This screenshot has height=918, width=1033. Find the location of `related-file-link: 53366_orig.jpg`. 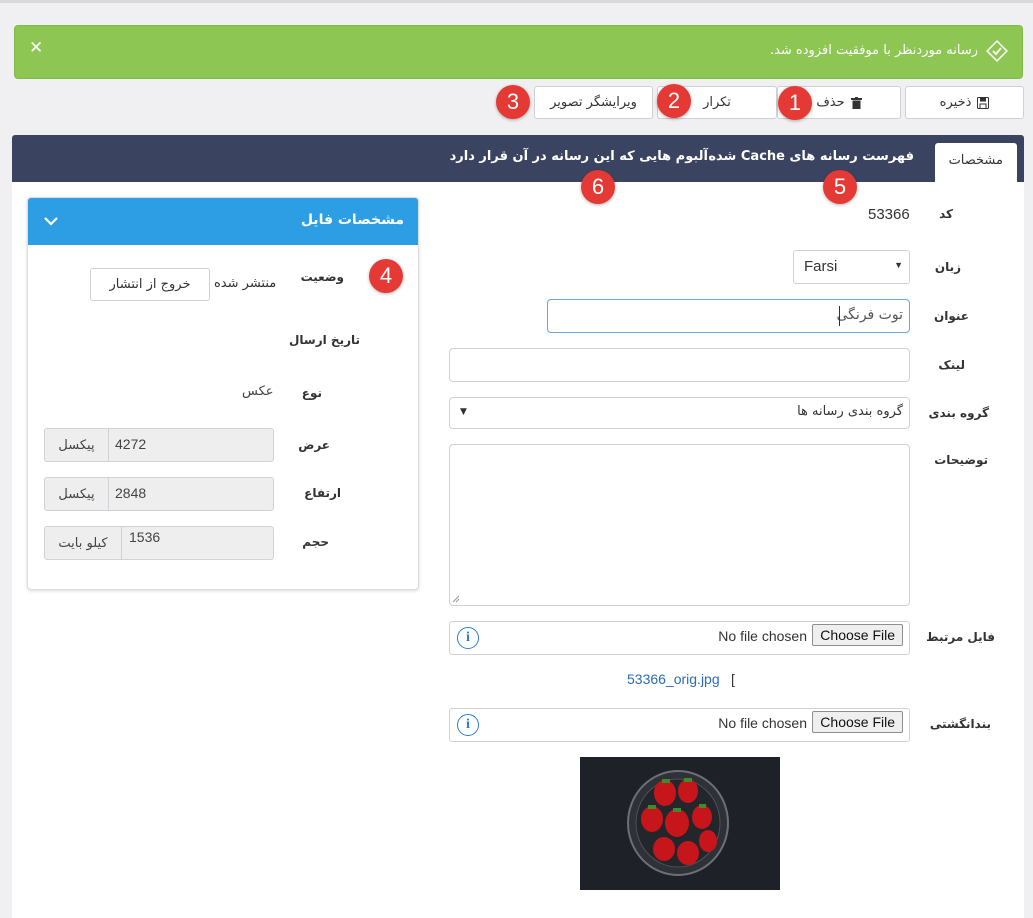

related-file-link: 53366_orig.jpg is located at coordinates (673, 679).